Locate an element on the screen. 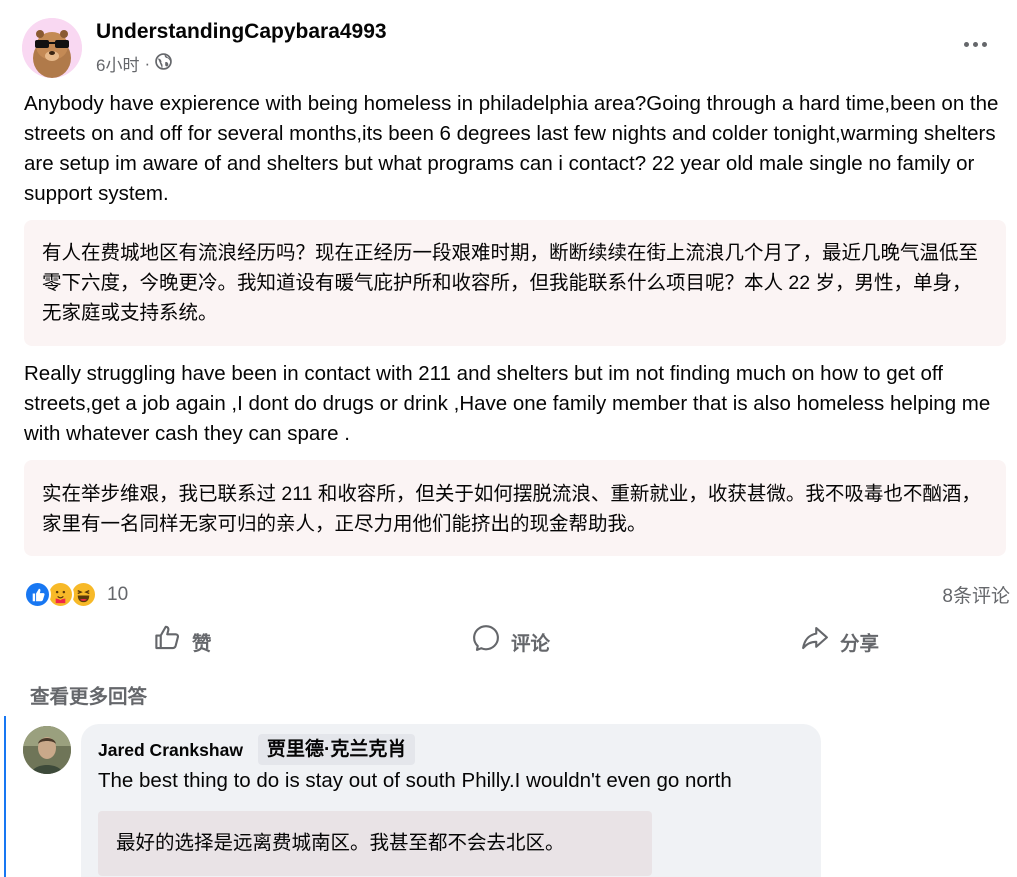  like-label: 赞 is located at coordinates (202, 643).